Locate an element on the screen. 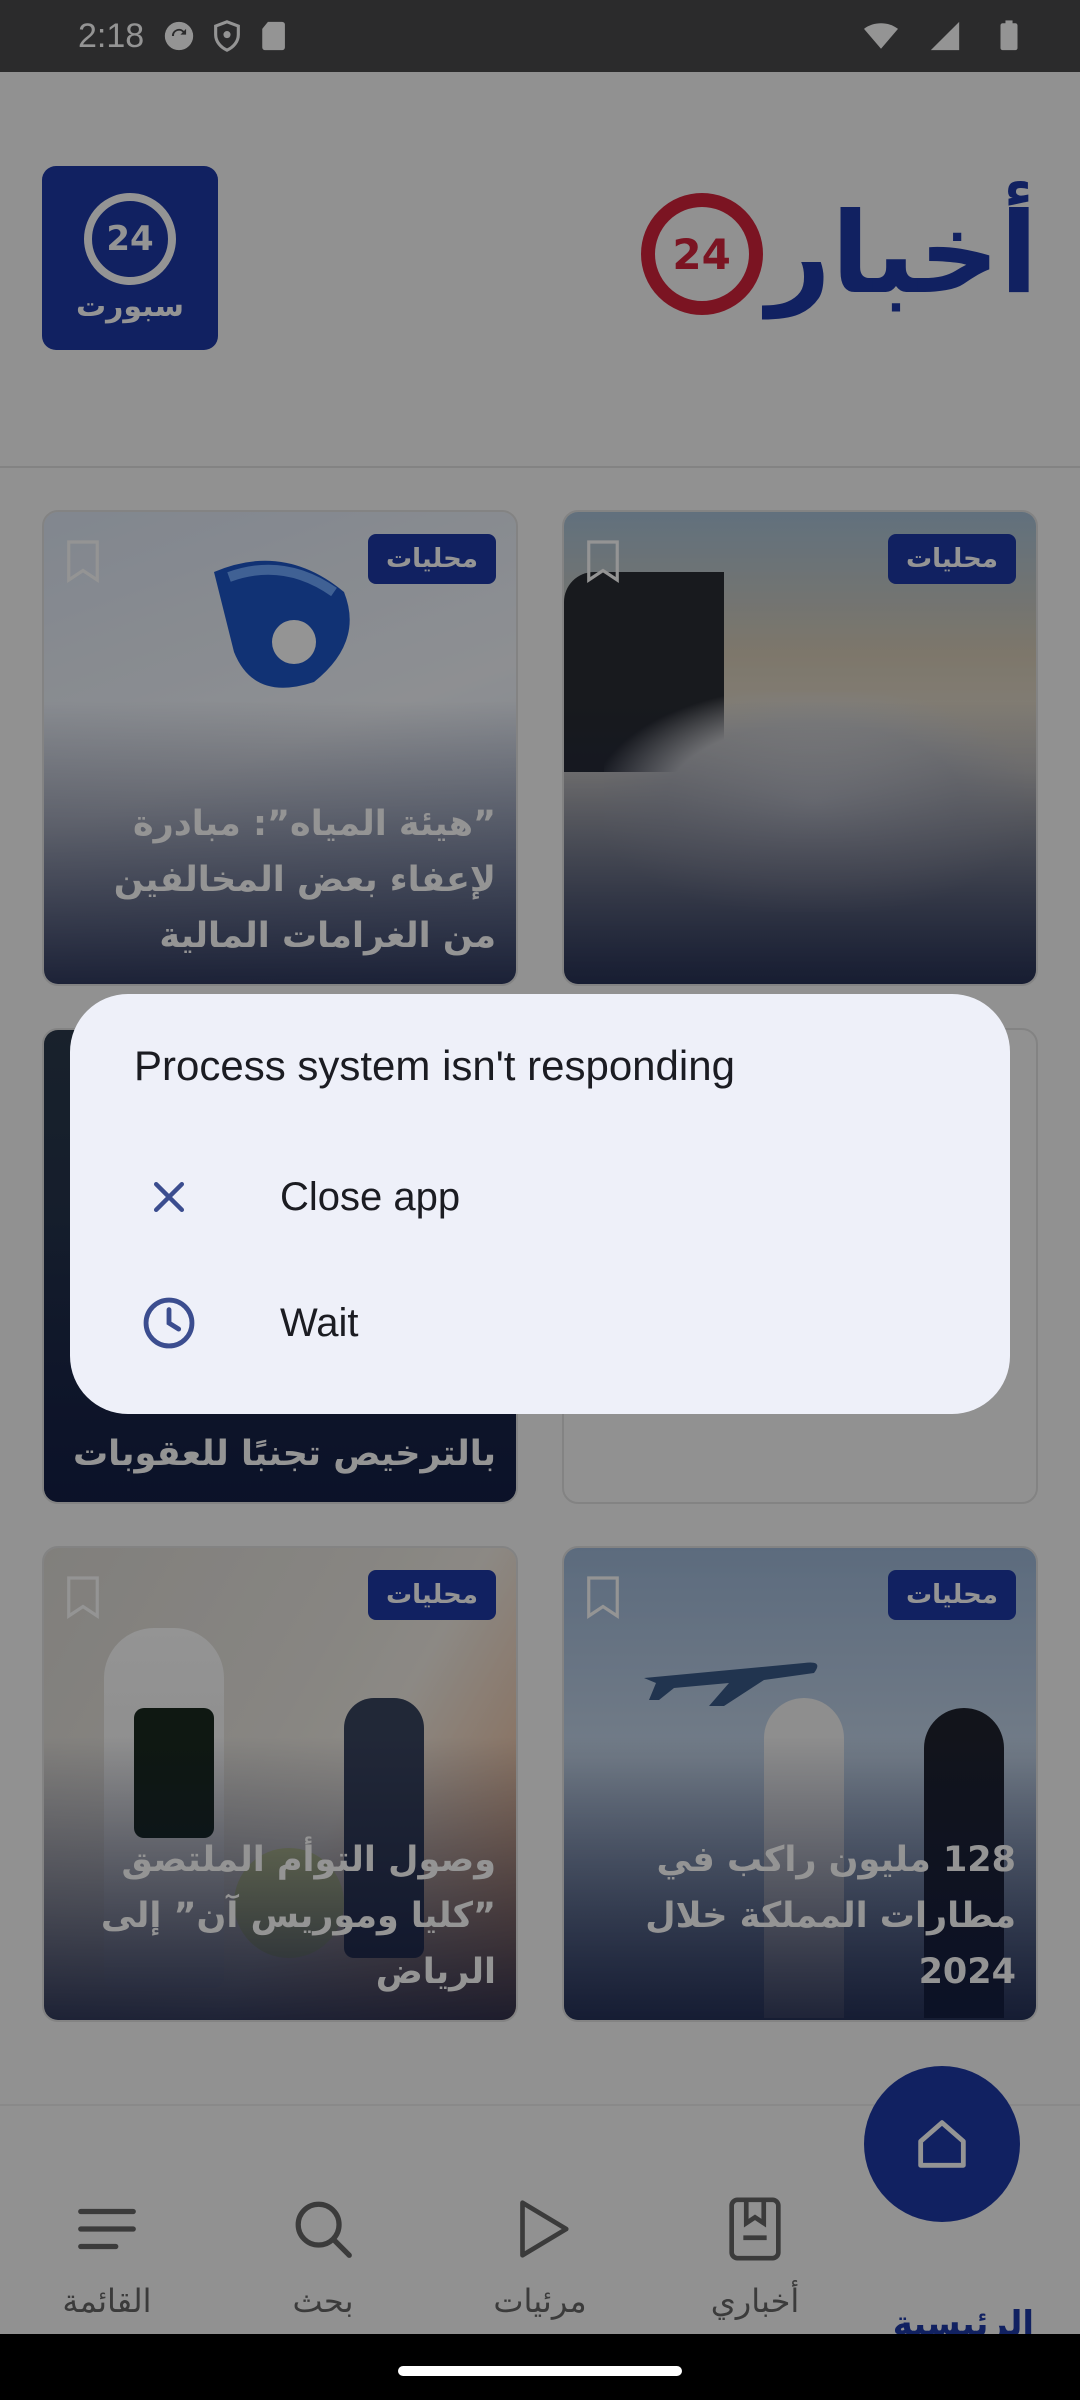 The width and height of the screenshot is (1080, 2400). dialog-title: Process system isn't responding is located at coordinates (434, 1065).